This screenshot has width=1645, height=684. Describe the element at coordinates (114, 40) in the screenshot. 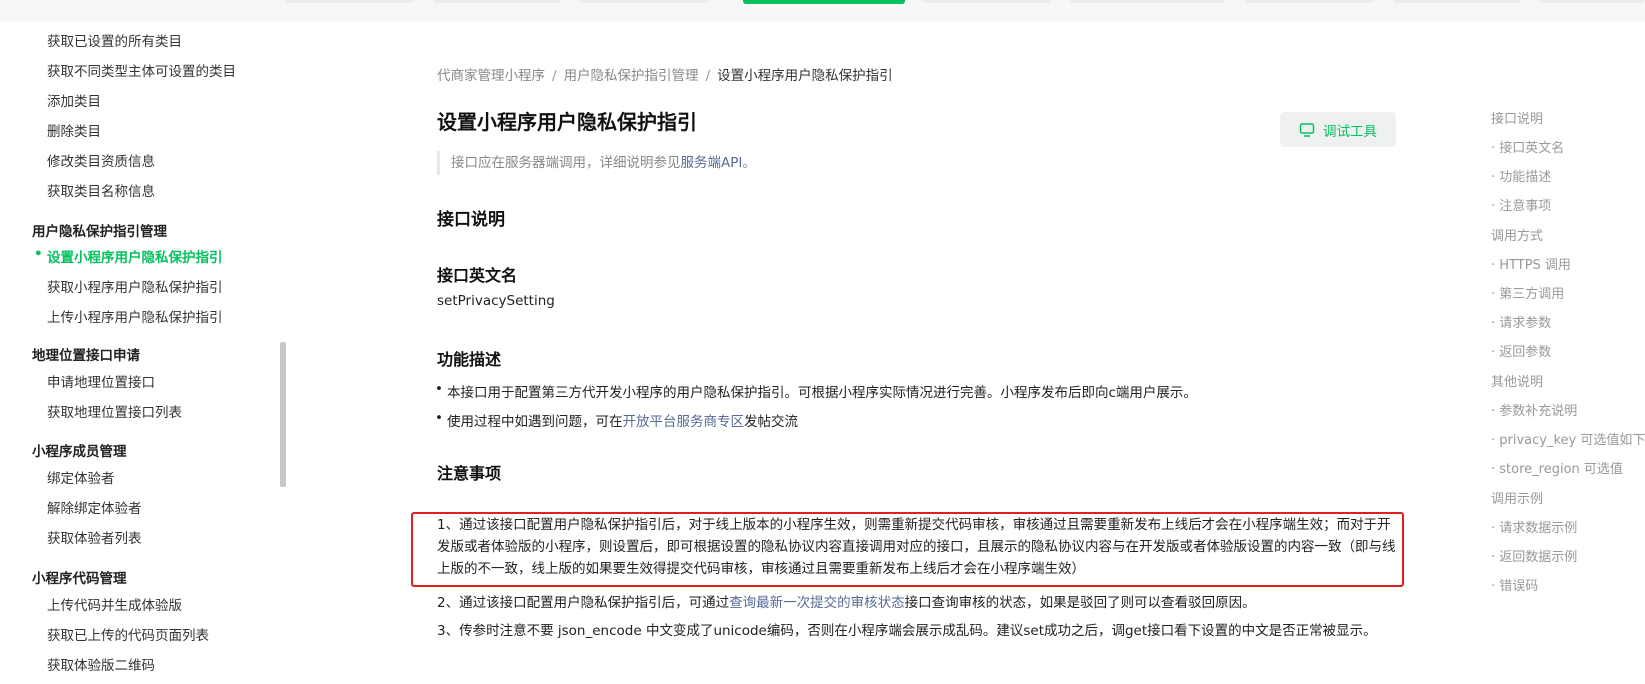

I see `sidebar-item: 获取已设置的所有类目` at that location.